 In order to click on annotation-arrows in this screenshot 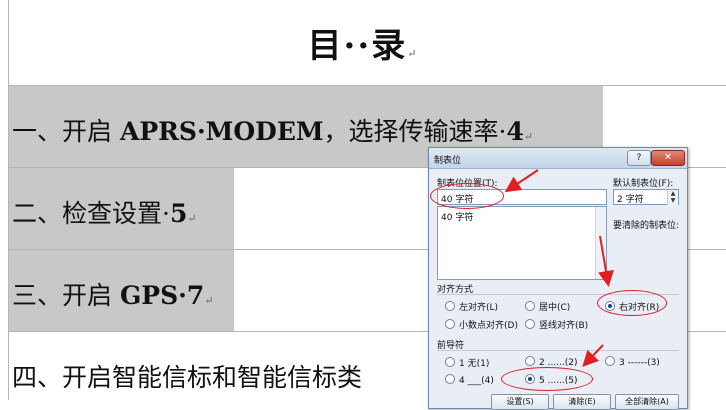, I will do `click(559, 268)`.